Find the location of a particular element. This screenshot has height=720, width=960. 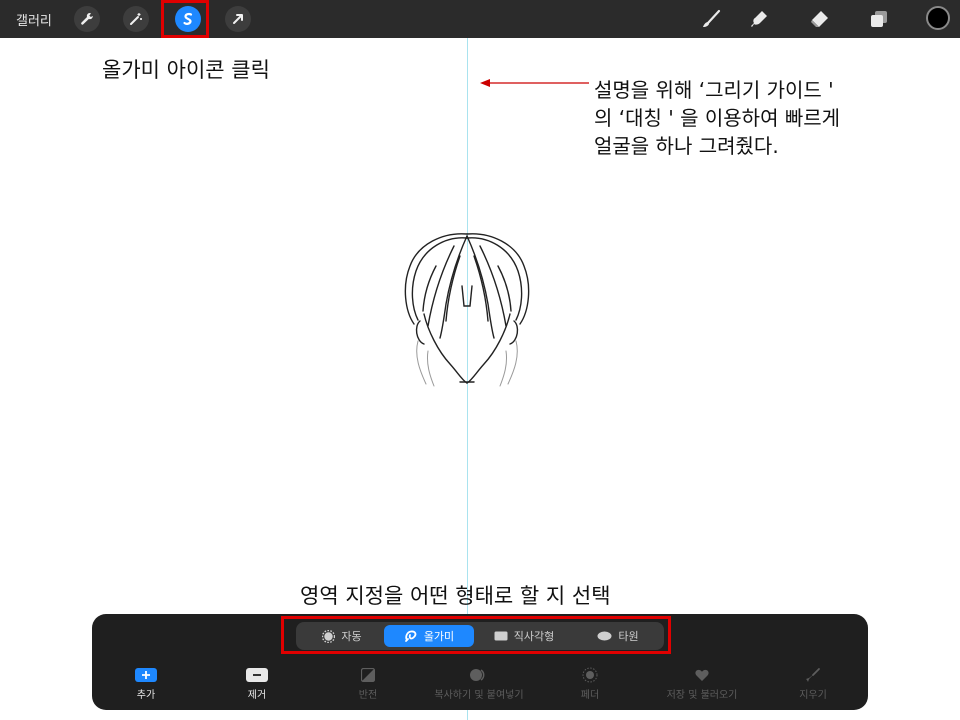

clear-button-label: 지우기 is located at coordinates (813, 695).